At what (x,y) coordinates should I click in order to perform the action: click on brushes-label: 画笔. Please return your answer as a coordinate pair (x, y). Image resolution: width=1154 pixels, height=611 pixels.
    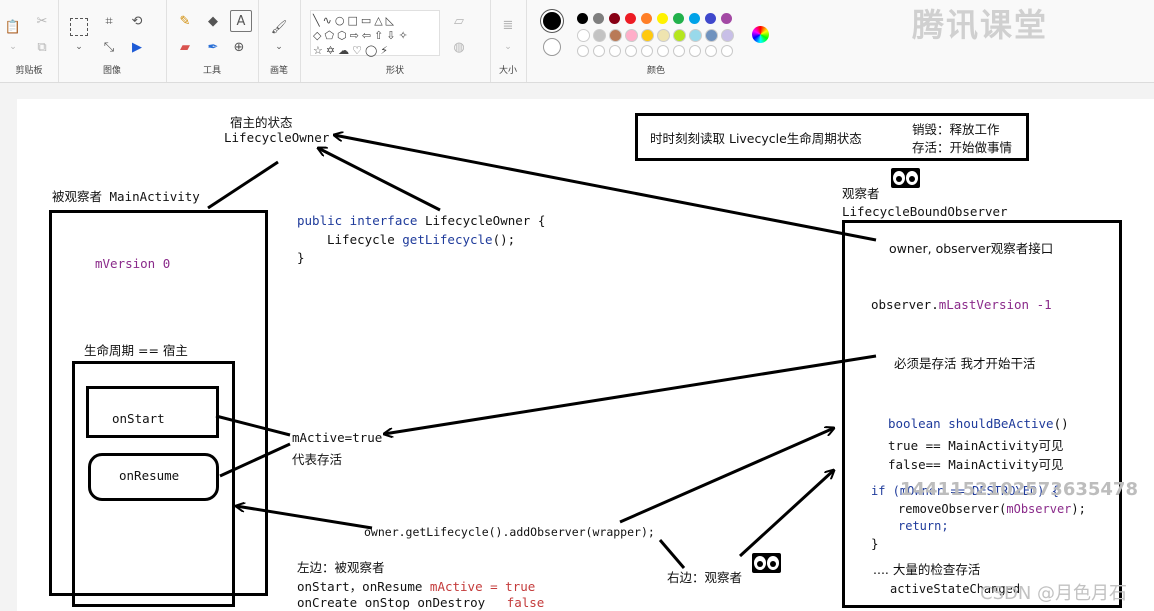
    Looking at the image, I should click on (278, 71).